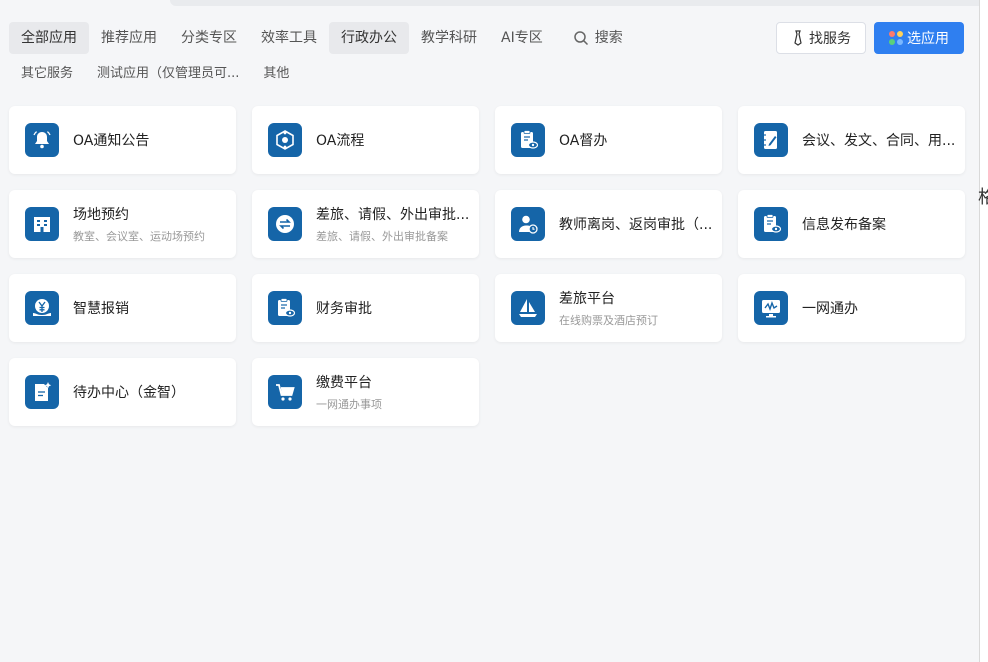  I want to click on workflow-icon, so click(285, 140).